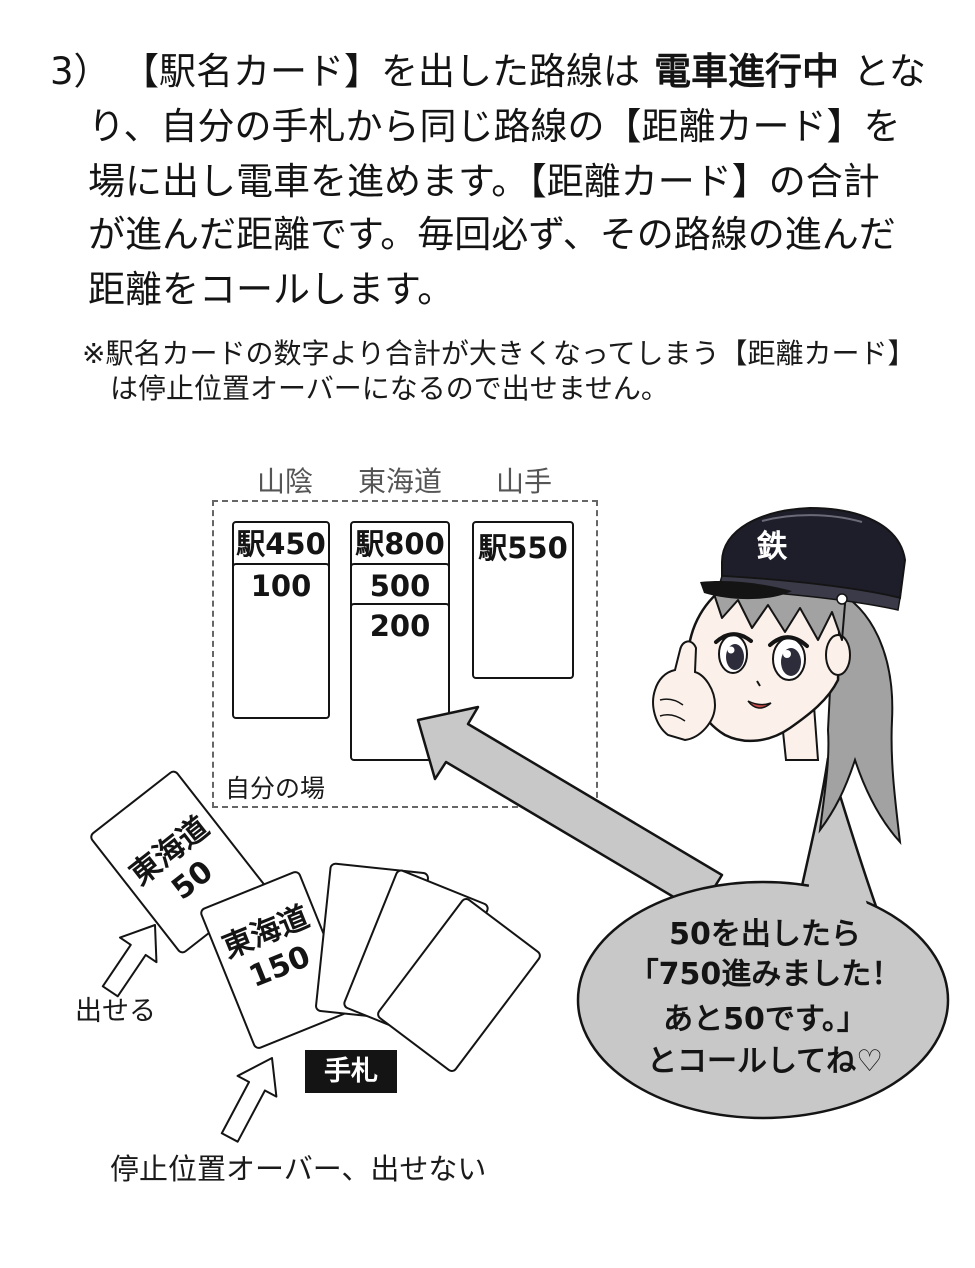 This screenshot has width=975, height=1268. I want to click on bubble-line-4: とコールしてね♡, so click(765, 1061).